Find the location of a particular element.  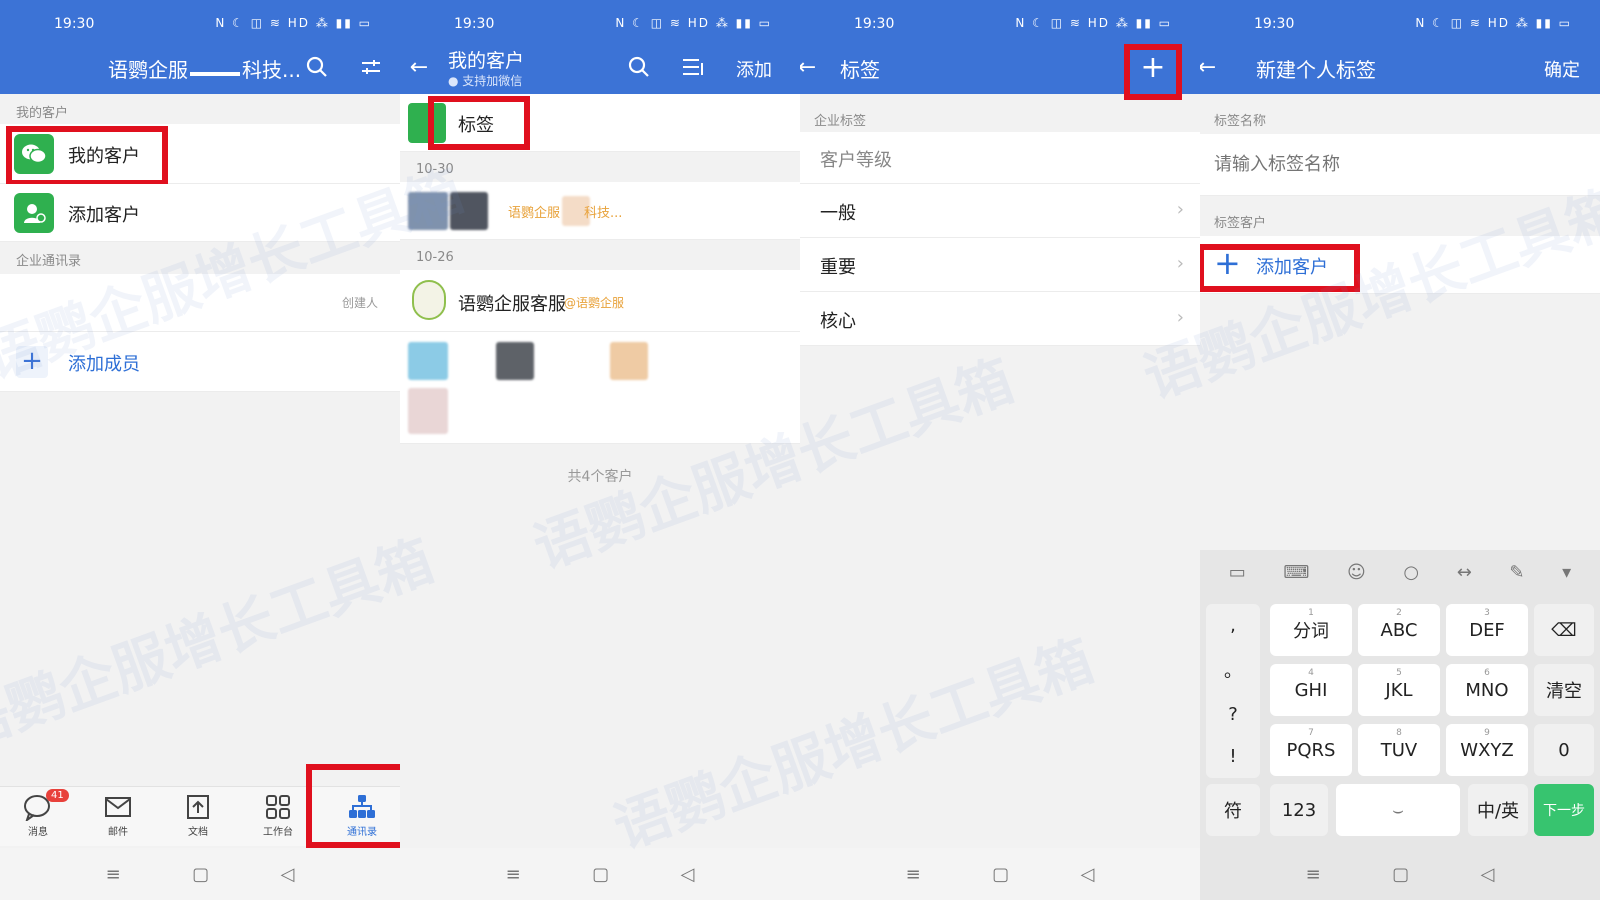

key-1: 1 分词 is located at coordinates (1311, 630).